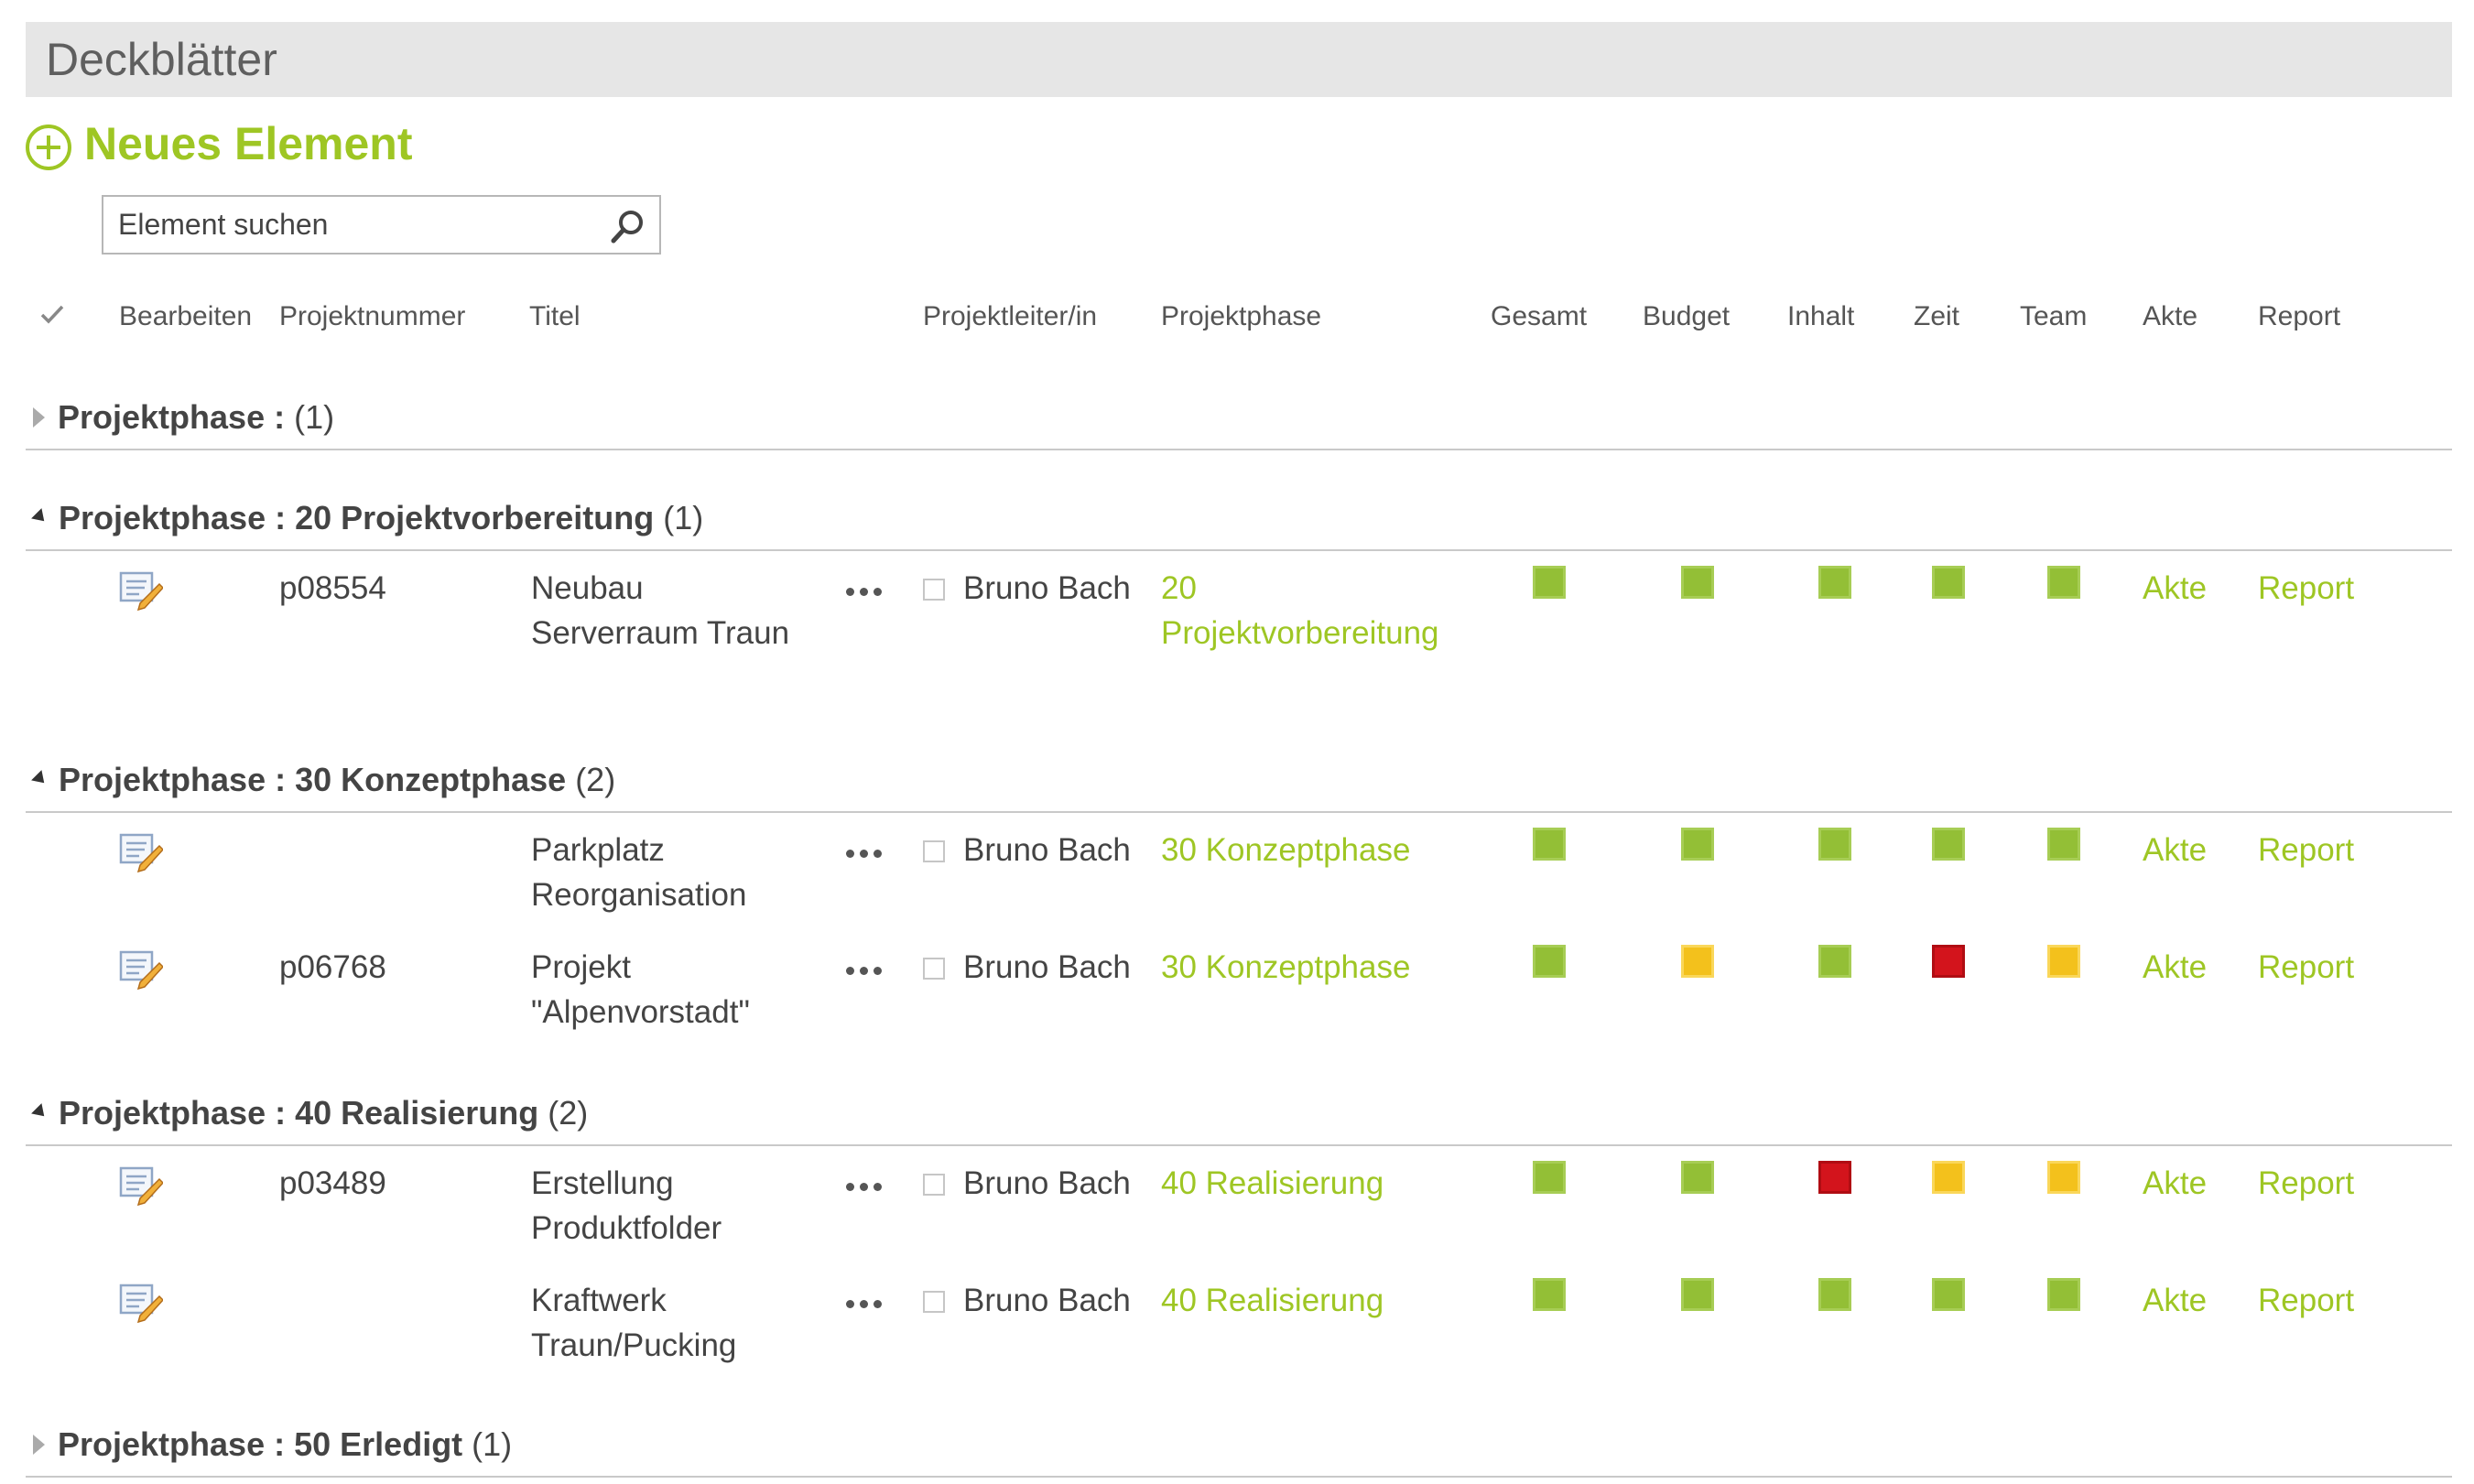  I want to click on search-input, so click(350, 225).